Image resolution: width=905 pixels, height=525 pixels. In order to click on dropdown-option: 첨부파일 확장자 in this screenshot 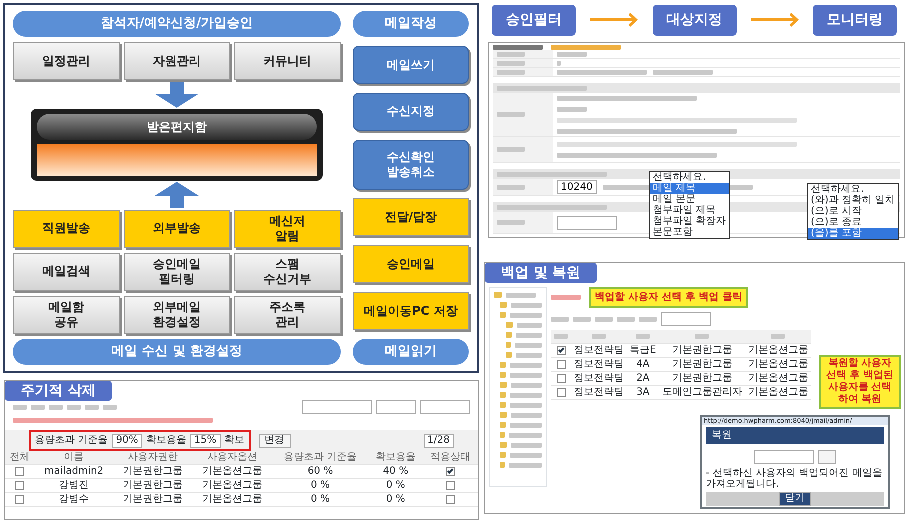, I will do `click(690, 221)`.